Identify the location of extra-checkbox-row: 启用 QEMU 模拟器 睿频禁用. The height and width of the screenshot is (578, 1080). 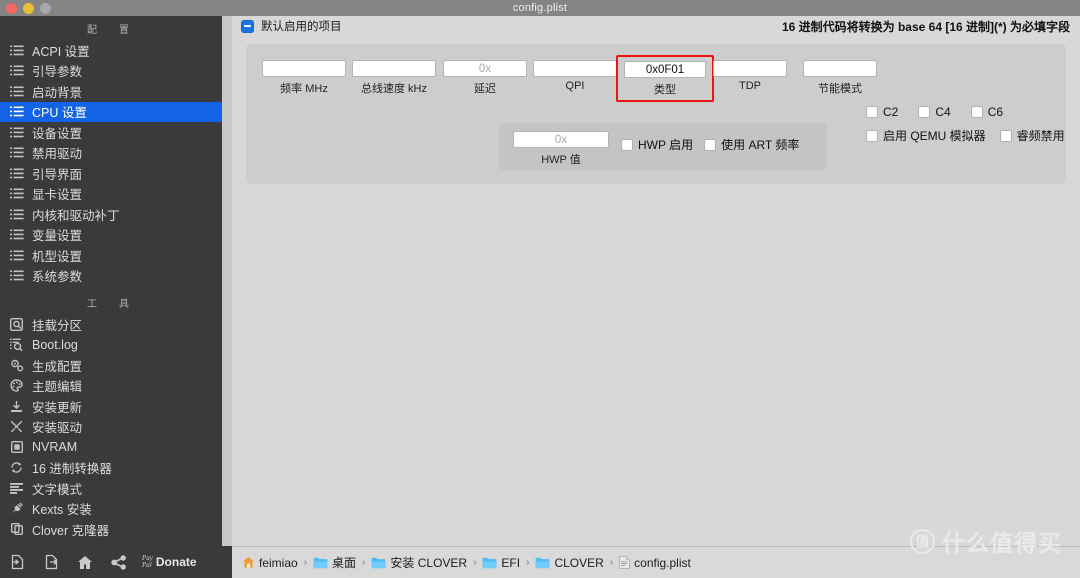
(972, 135).